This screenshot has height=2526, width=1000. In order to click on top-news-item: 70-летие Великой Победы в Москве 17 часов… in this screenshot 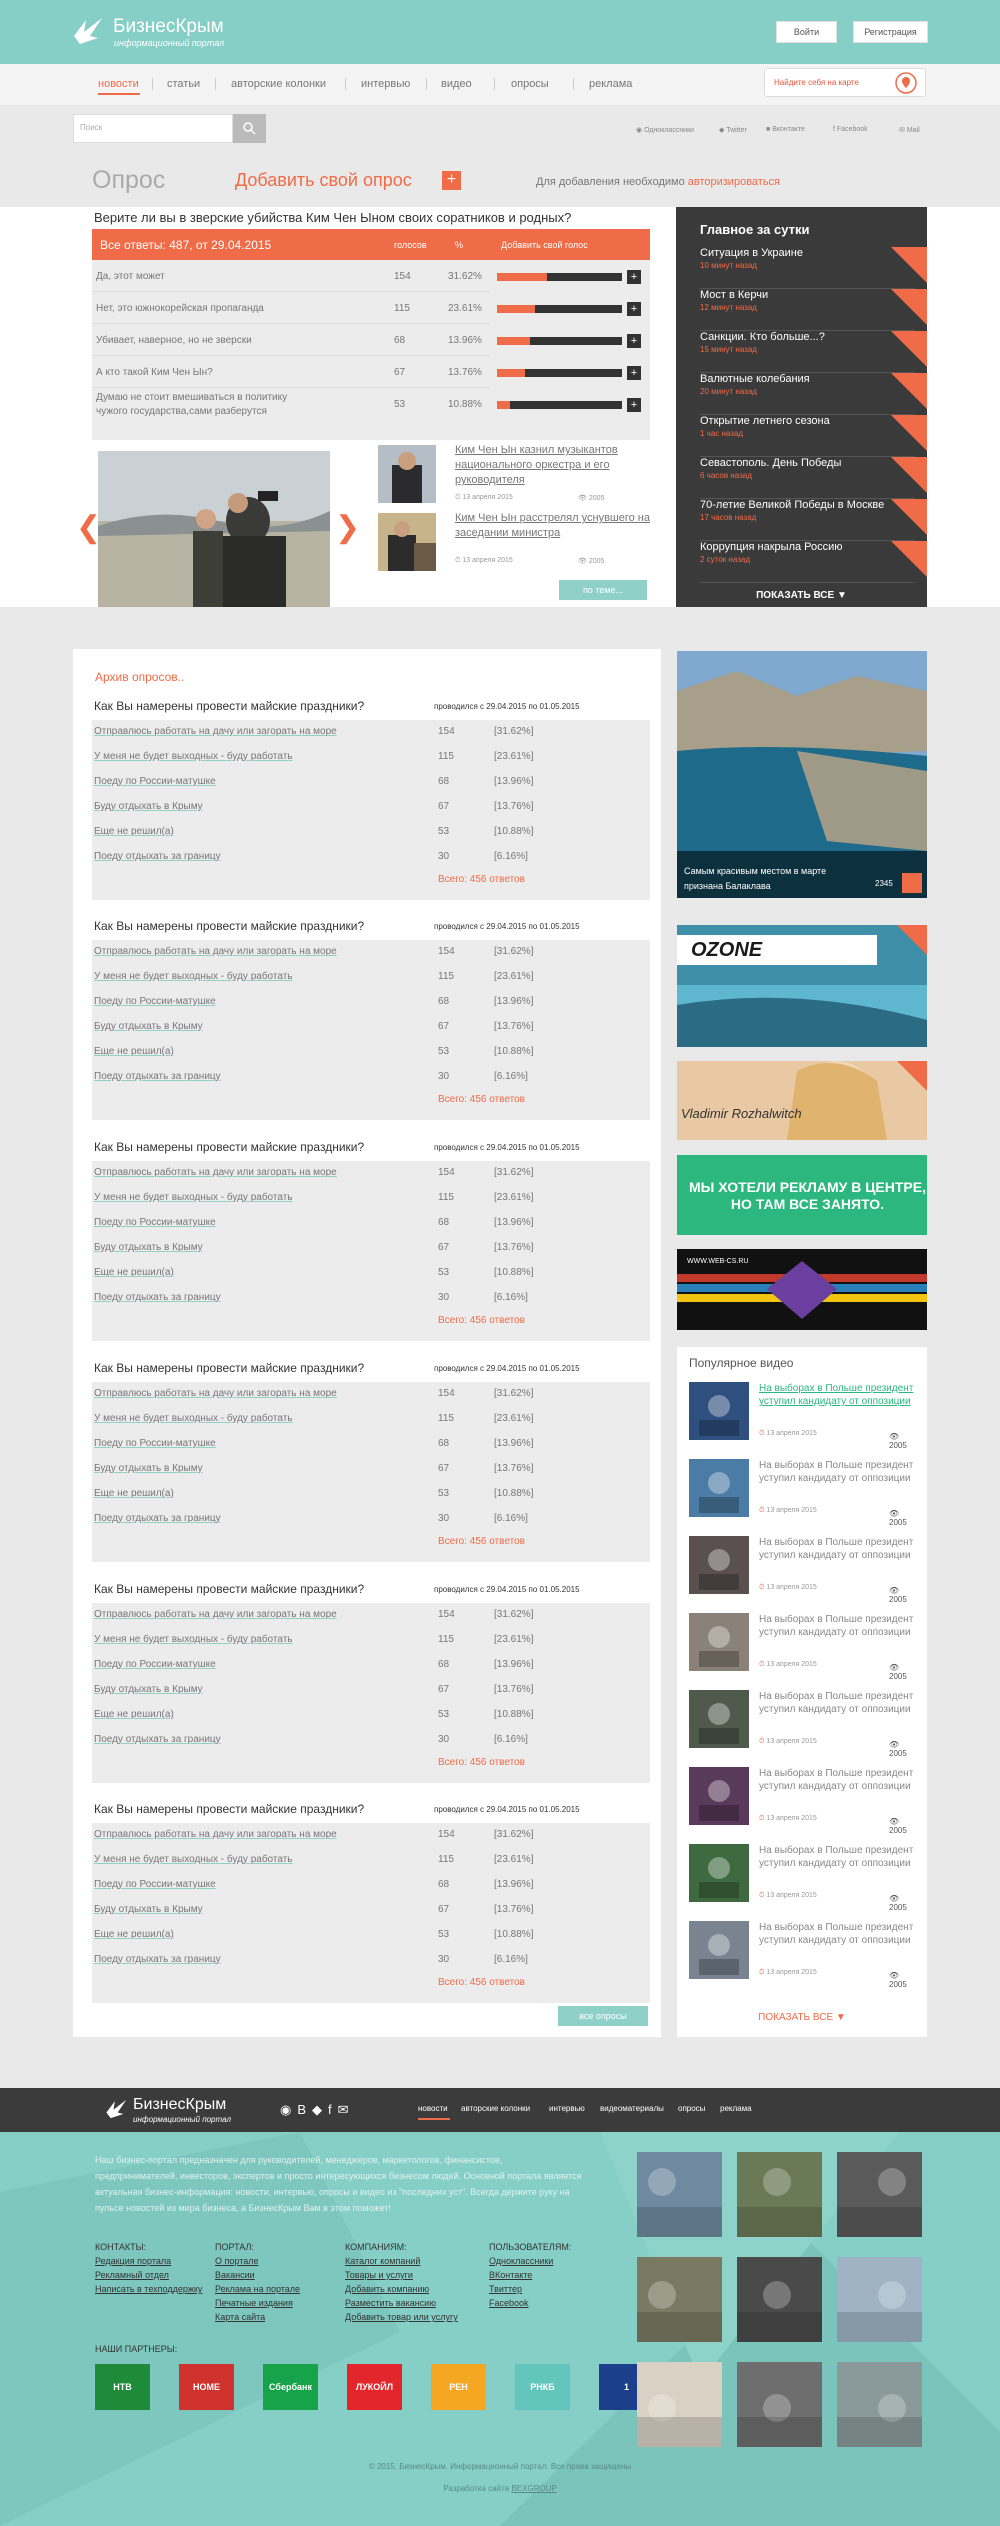, I will do `click(813, 520)`.